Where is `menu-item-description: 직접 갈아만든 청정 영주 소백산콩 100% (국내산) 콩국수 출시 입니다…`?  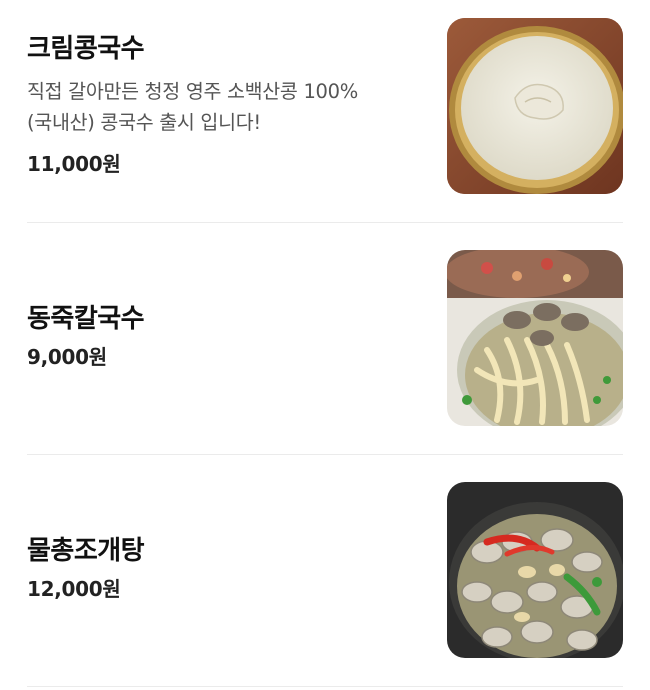 menu-item-description: 직접 갈아만든 청정 영주 소백산콩 100% (국내산) 콩국수 출시 입니다… is located at coordinates (227, 107).